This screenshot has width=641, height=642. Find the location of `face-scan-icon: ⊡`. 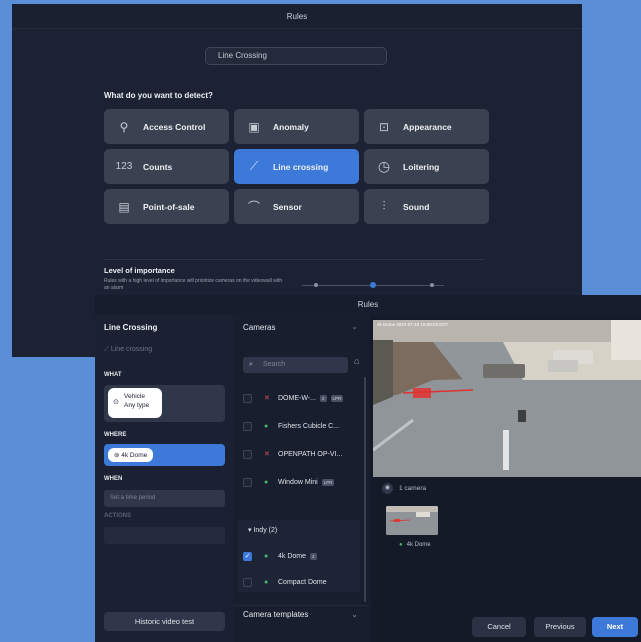

face-scan-icon: ⊡ is located at coordinates (384, 126).